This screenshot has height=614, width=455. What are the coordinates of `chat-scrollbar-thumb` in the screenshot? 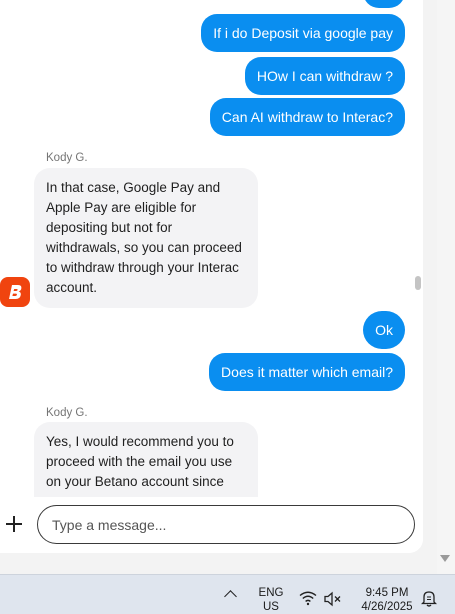 It's located at (418, 283).